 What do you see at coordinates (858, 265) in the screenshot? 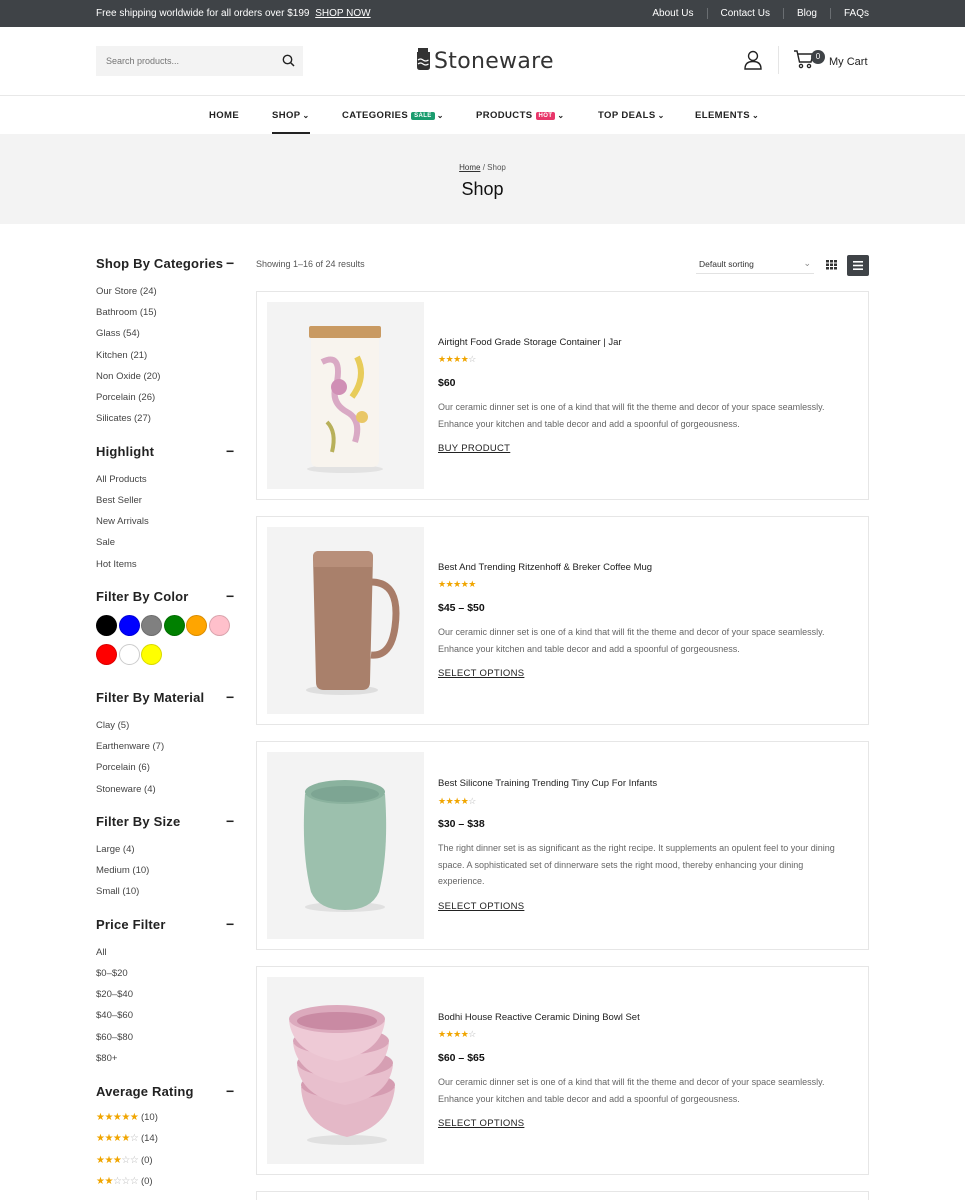
I see `list-view-icon` at bounding box center [858, 265].